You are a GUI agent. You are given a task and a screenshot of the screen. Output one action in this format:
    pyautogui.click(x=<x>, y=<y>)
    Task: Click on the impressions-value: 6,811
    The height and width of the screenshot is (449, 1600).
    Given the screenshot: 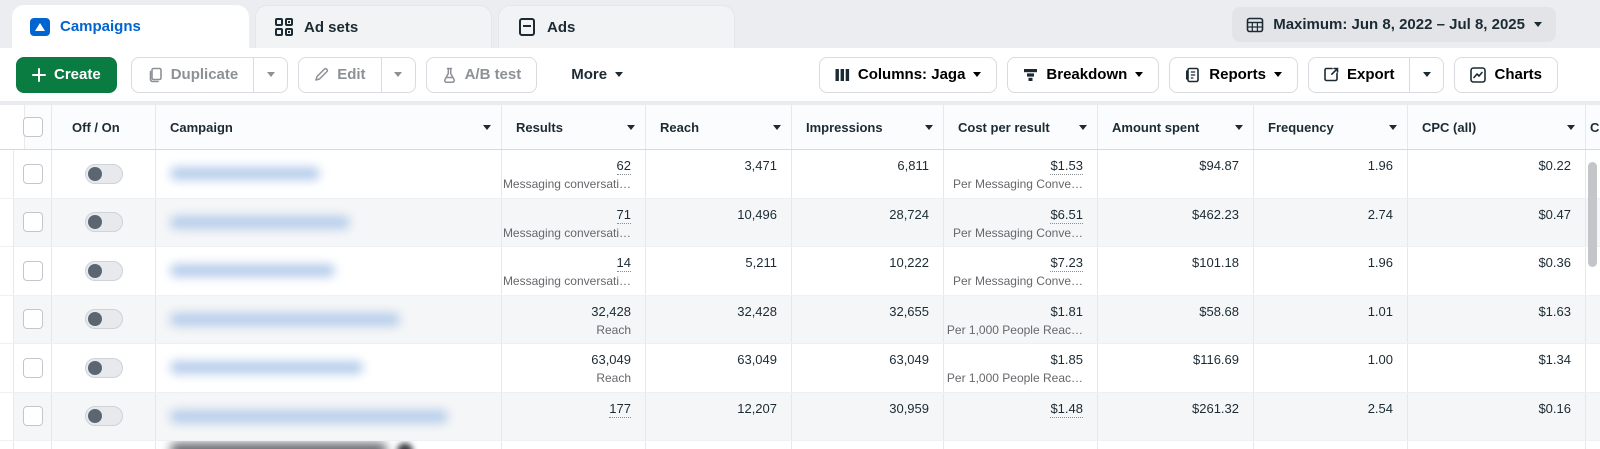 What is the action you would take?
    pyautogui.click(x=913, y=165)
    